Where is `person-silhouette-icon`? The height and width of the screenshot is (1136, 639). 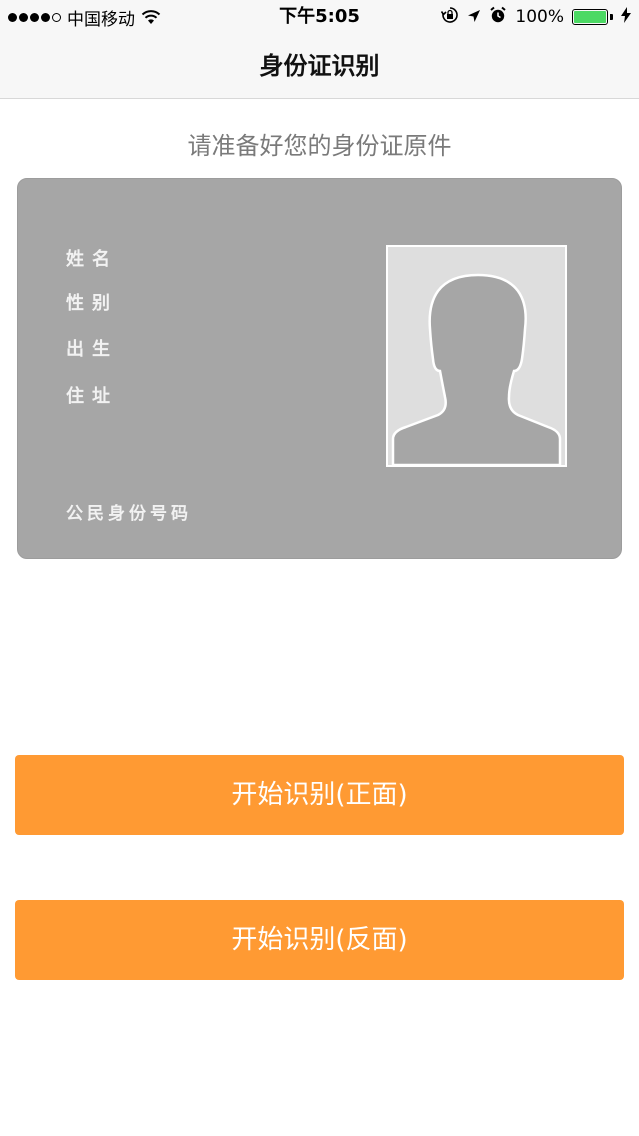 person-silhouette-icon is located at coordinates (476, 369).